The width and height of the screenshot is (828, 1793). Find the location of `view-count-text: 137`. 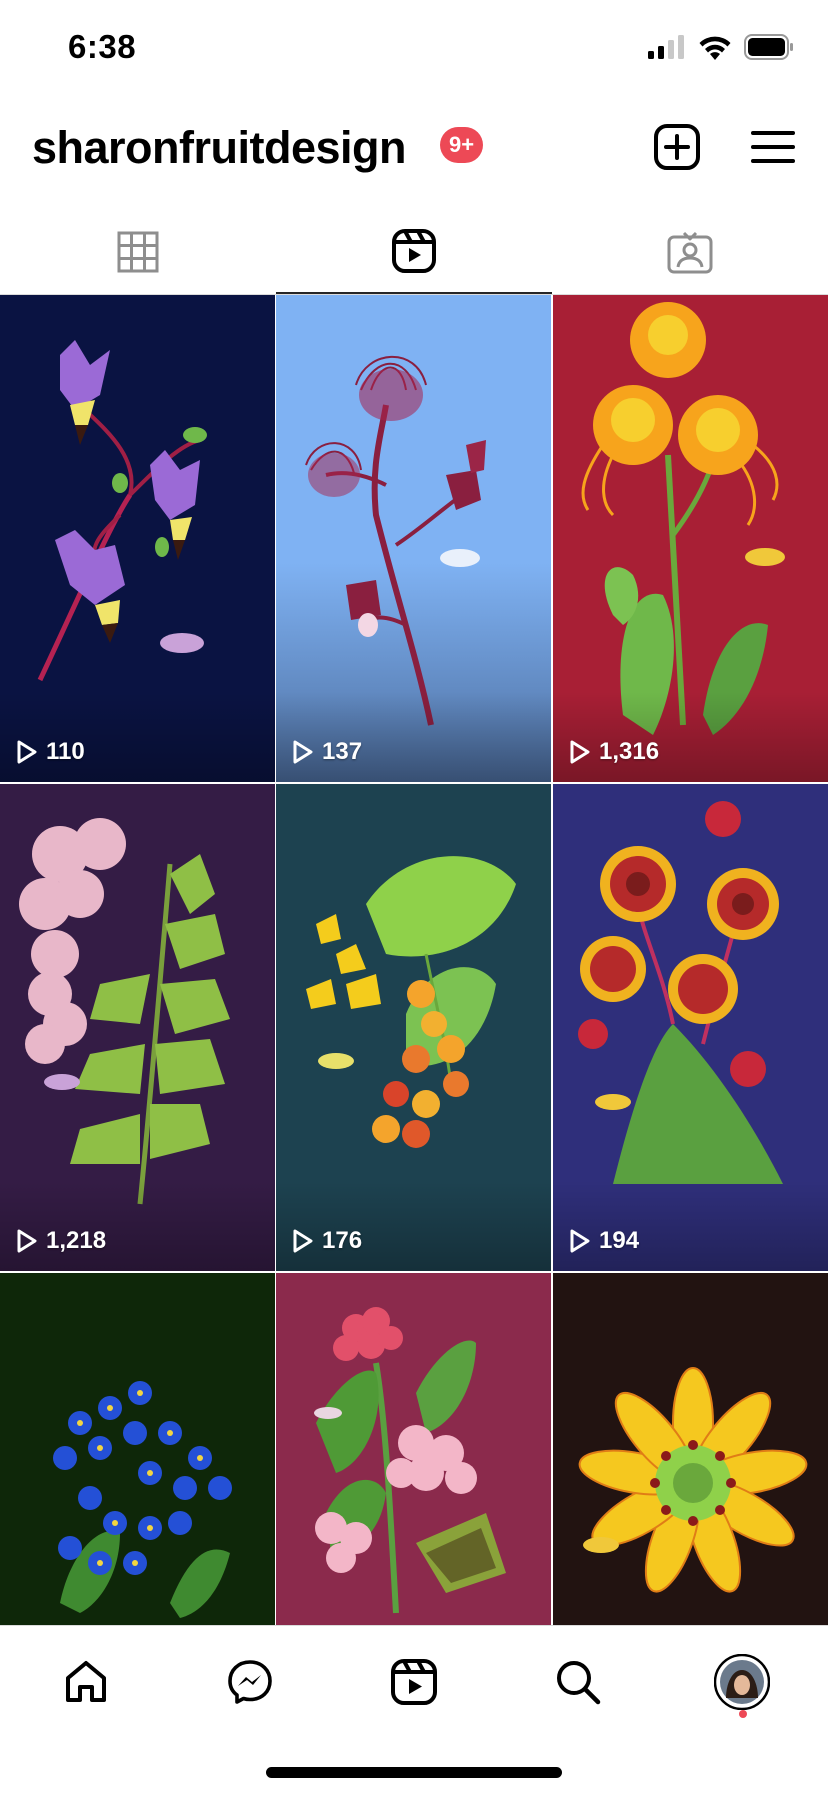

view-count-text: 137 is located at coordinates (342, 751).